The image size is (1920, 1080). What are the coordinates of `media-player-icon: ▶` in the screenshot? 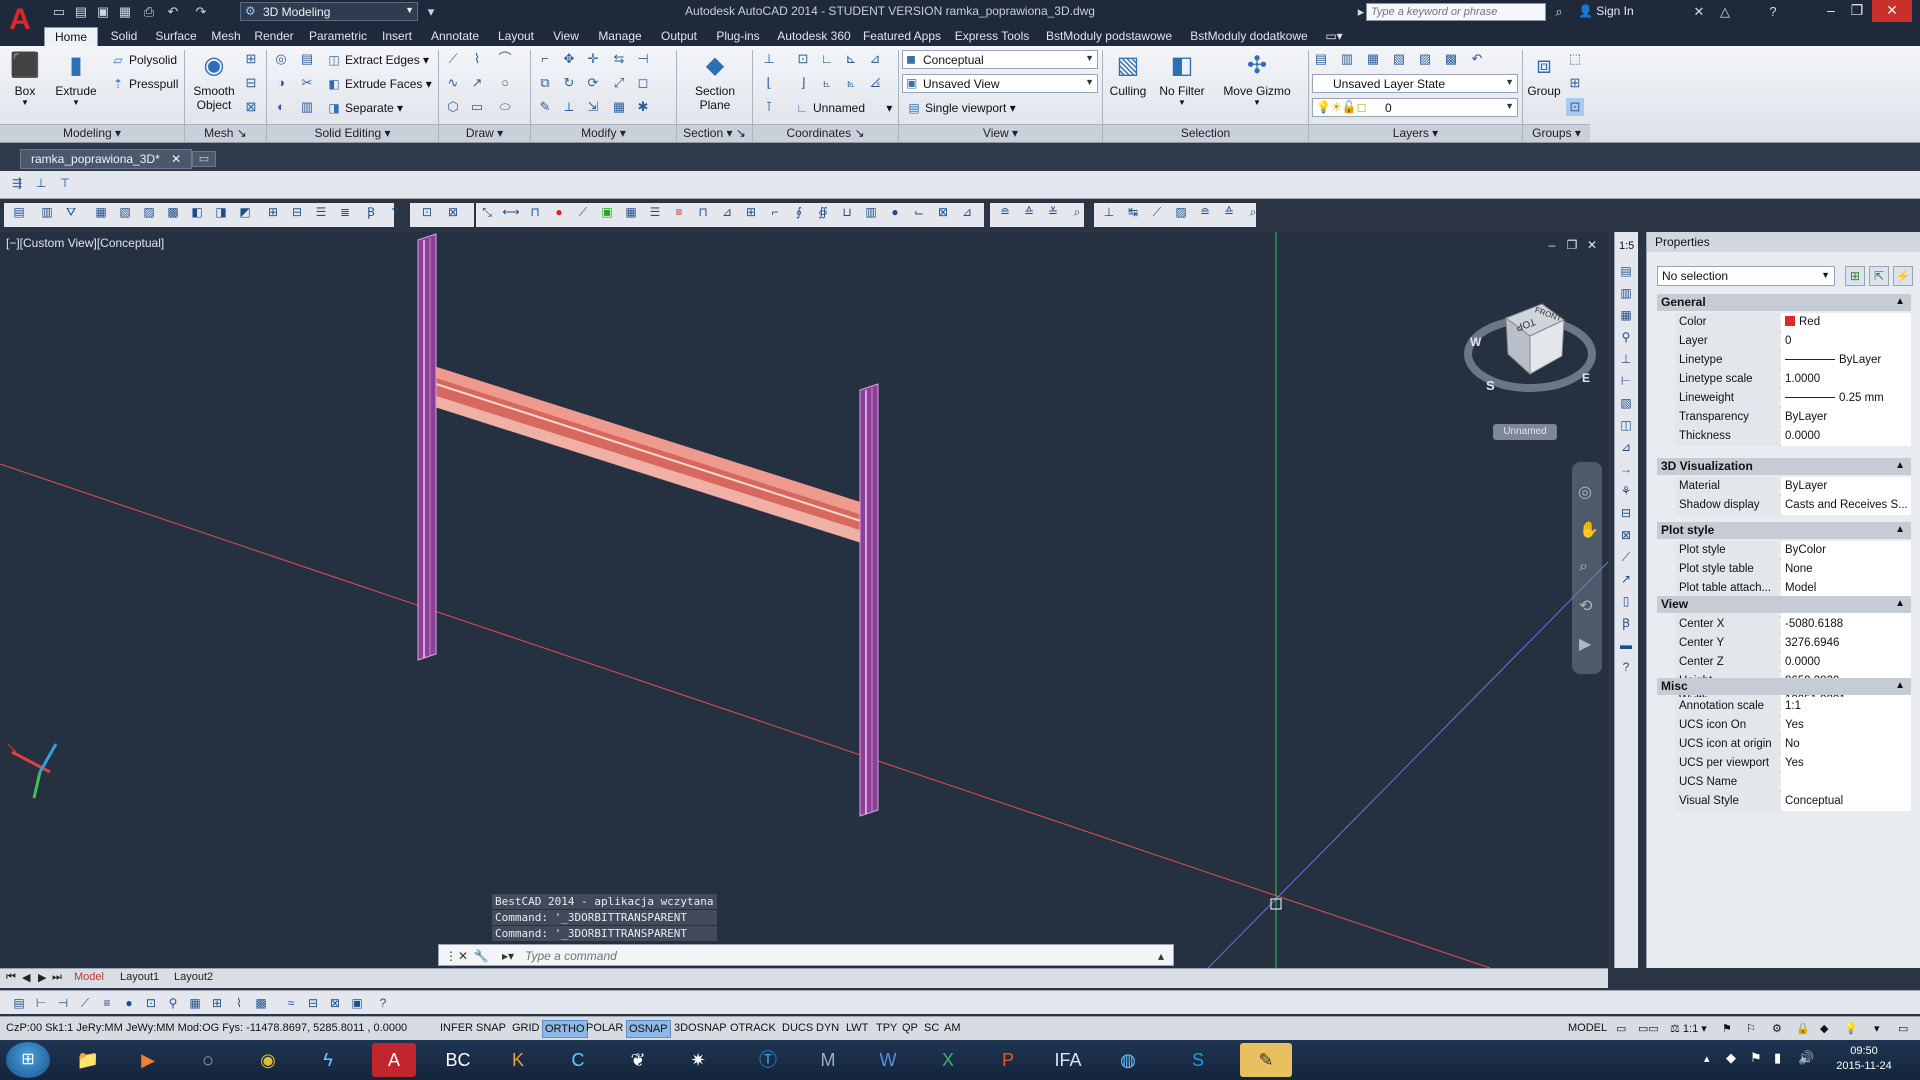 It's located at (148, 1060).